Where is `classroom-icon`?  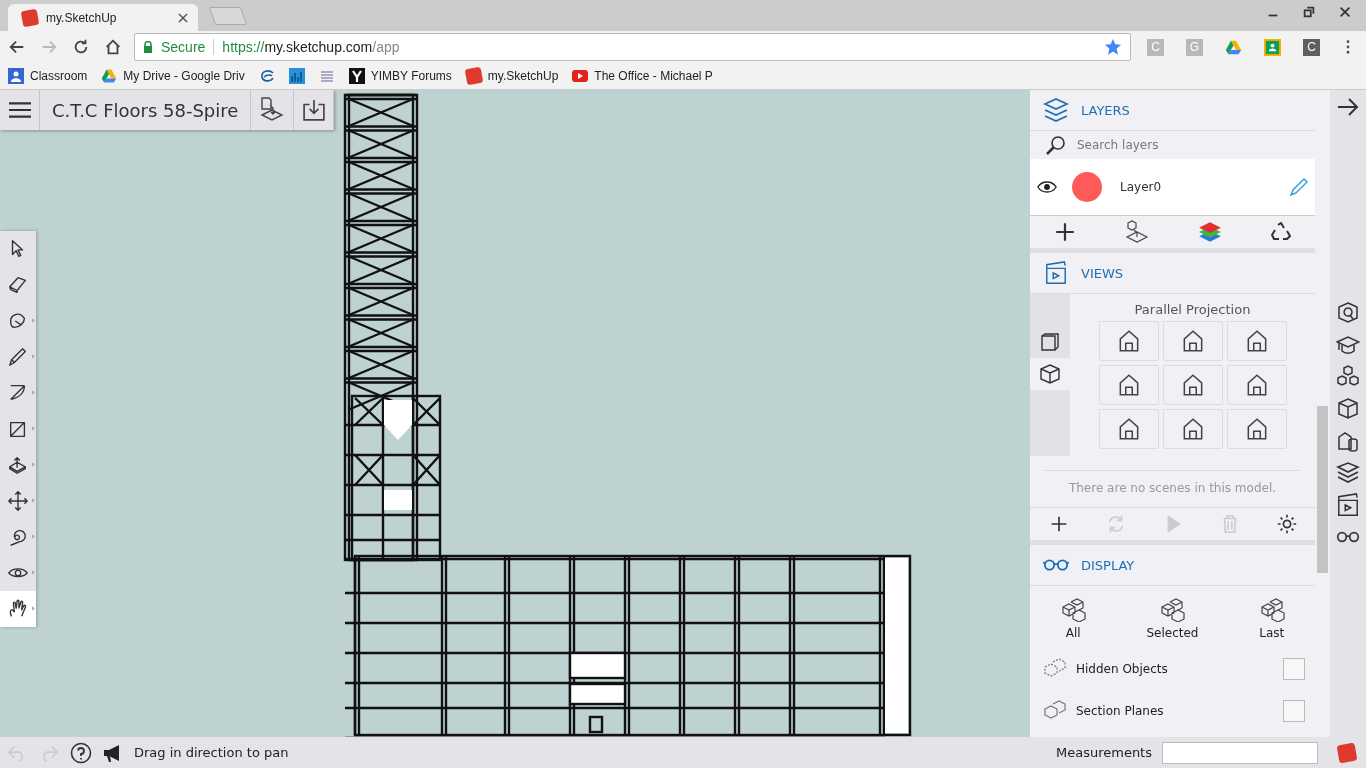 classroom-icon is located at coordinates (1272, 47).